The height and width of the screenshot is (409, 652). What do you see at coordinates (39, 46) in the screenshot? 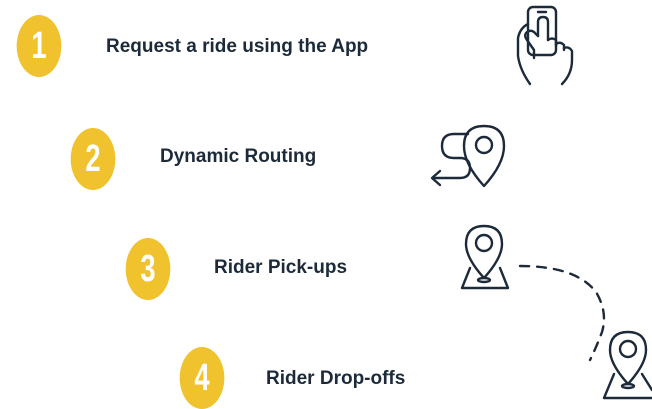
I see `step-1-number-badge: 1` at bounding box center [39, 46].